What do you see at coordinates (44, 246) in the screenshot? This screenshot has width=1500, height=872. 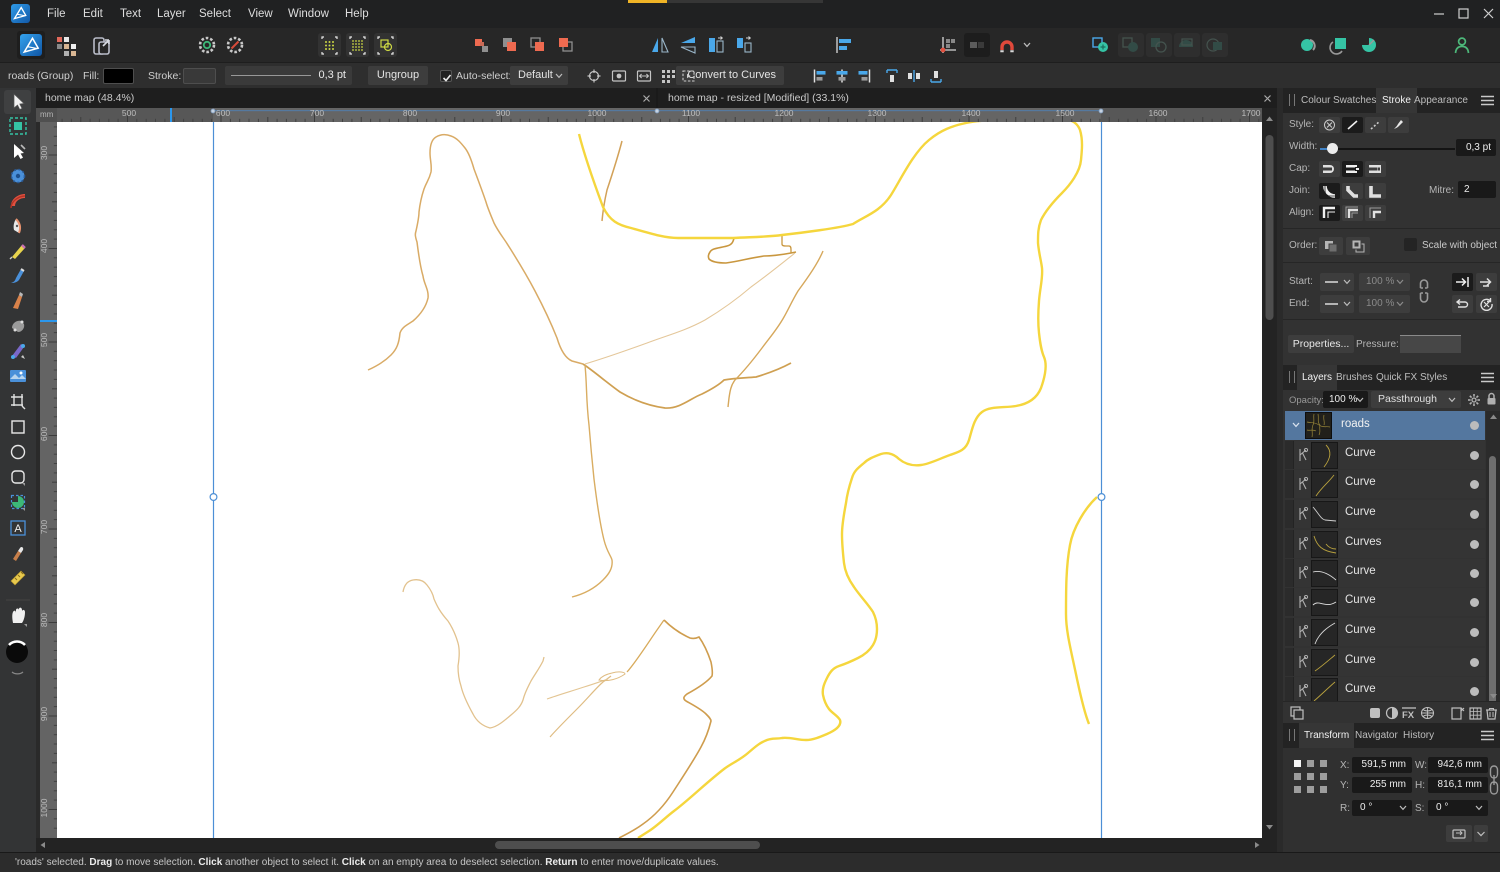 I see `svg-text: 400` at bounding box center [44, 246].